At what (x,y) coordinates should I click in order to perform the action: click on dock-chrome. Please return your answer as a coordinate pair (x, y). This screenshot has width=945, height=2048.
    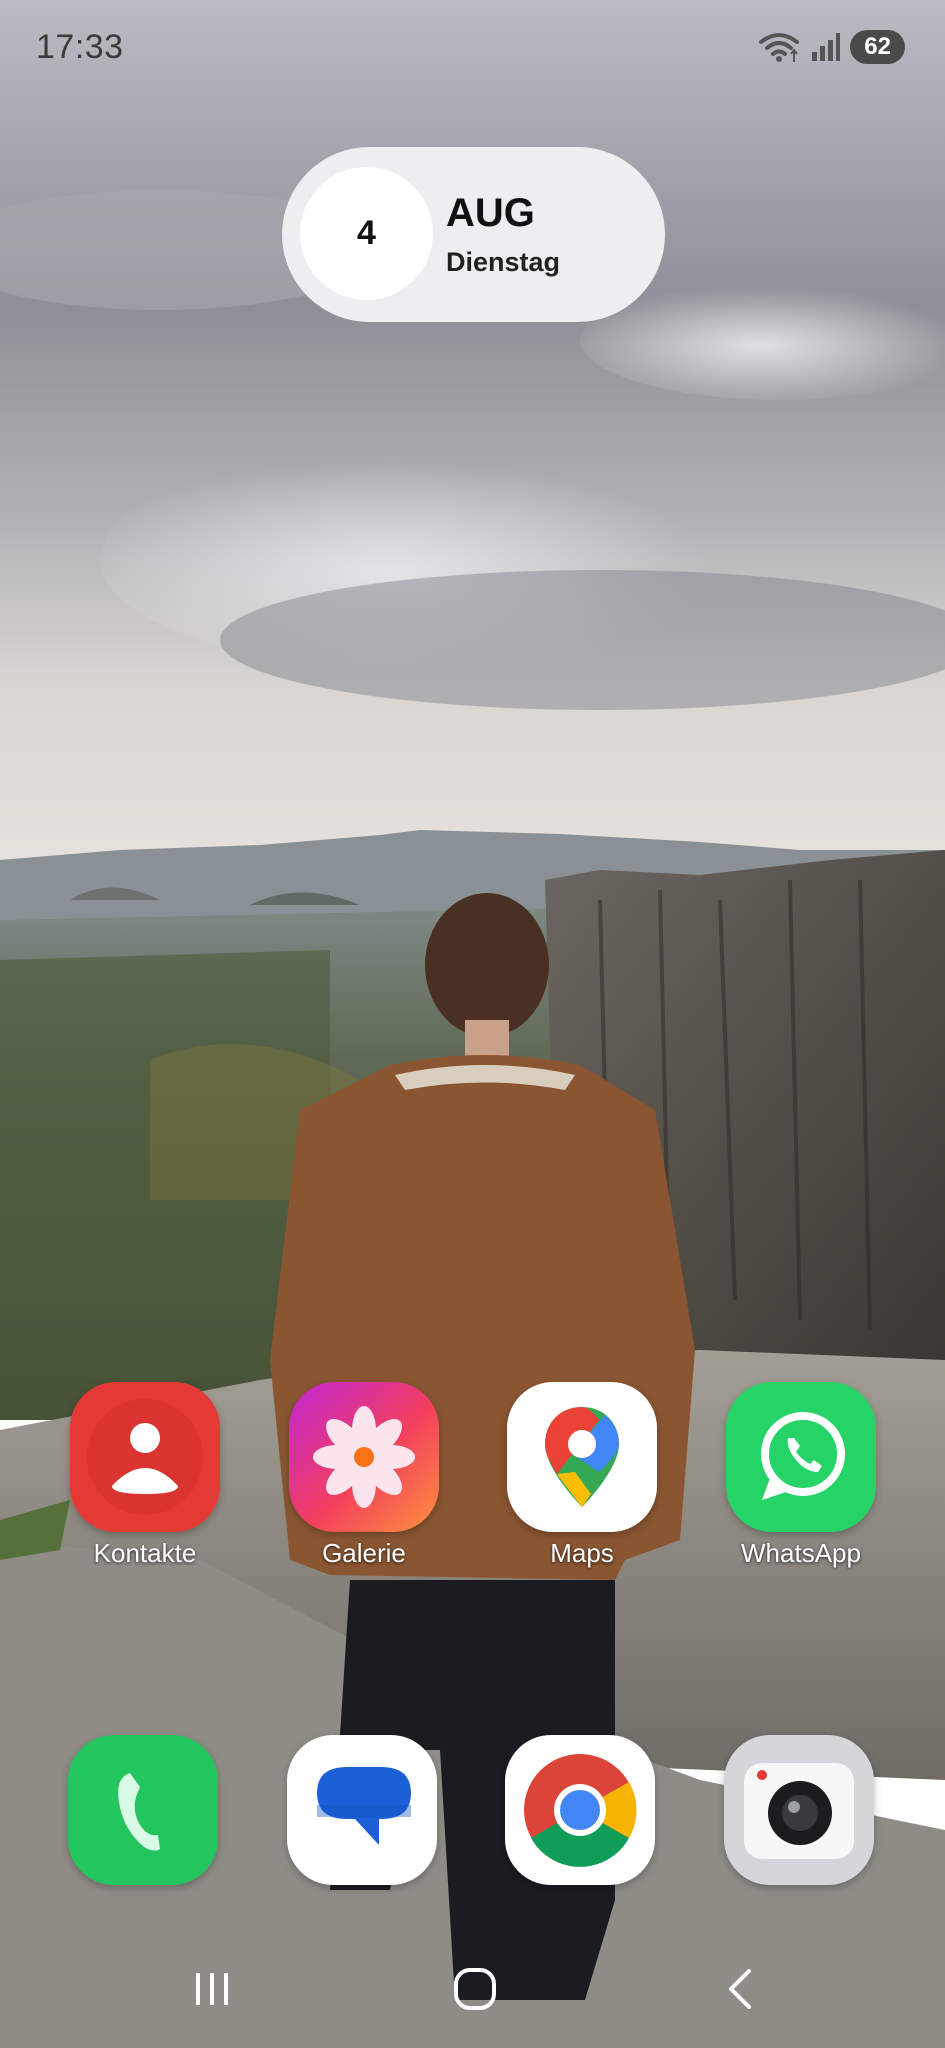
    Looking at the image, I should click on (580, 1810).